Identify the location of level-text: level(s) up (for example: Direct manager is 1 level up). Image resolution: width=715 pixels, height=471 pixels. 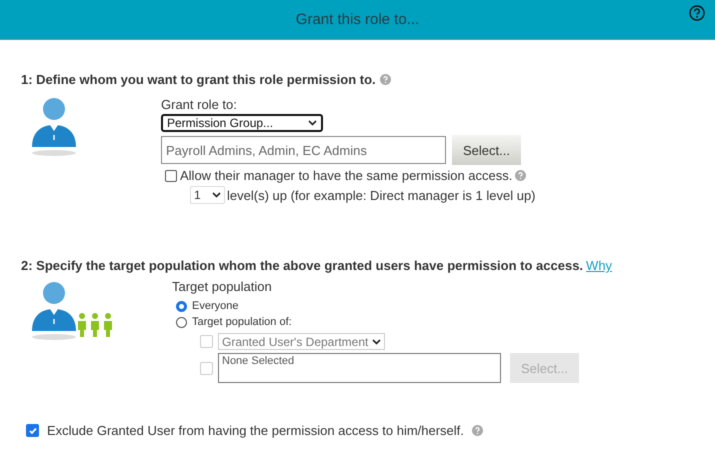
(381, 195).